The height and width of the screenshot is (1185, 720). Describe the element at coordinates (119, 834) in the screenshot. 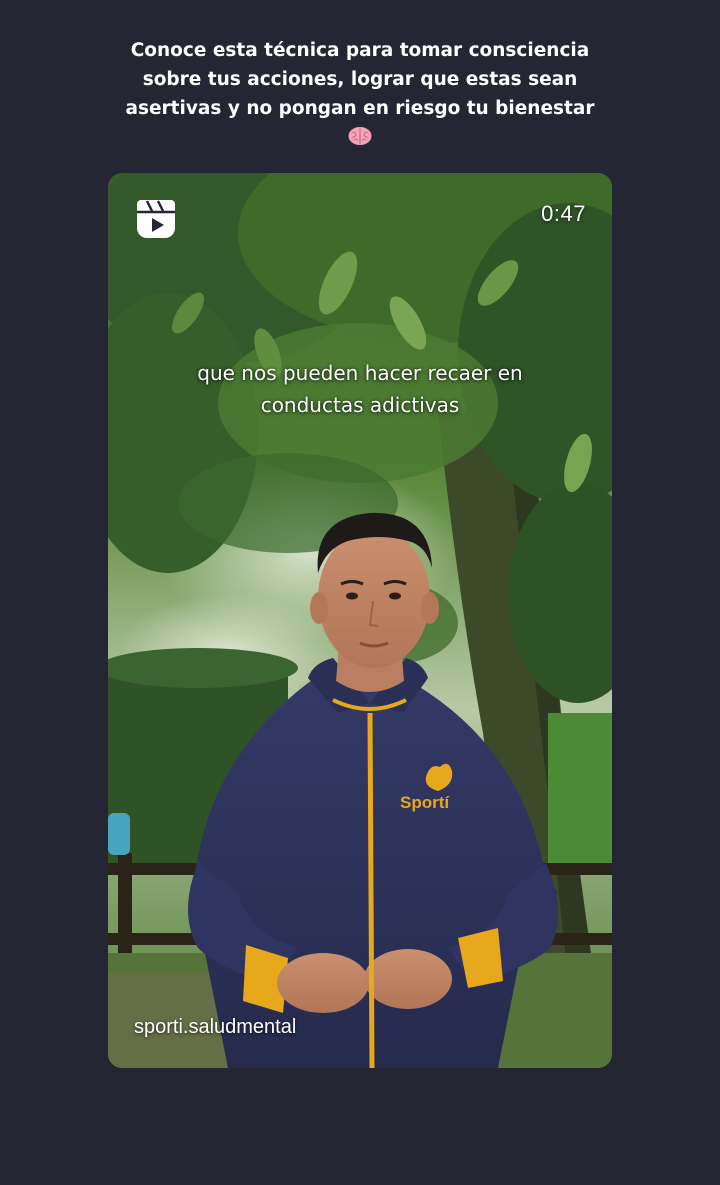

I see `blue-object` at that location.